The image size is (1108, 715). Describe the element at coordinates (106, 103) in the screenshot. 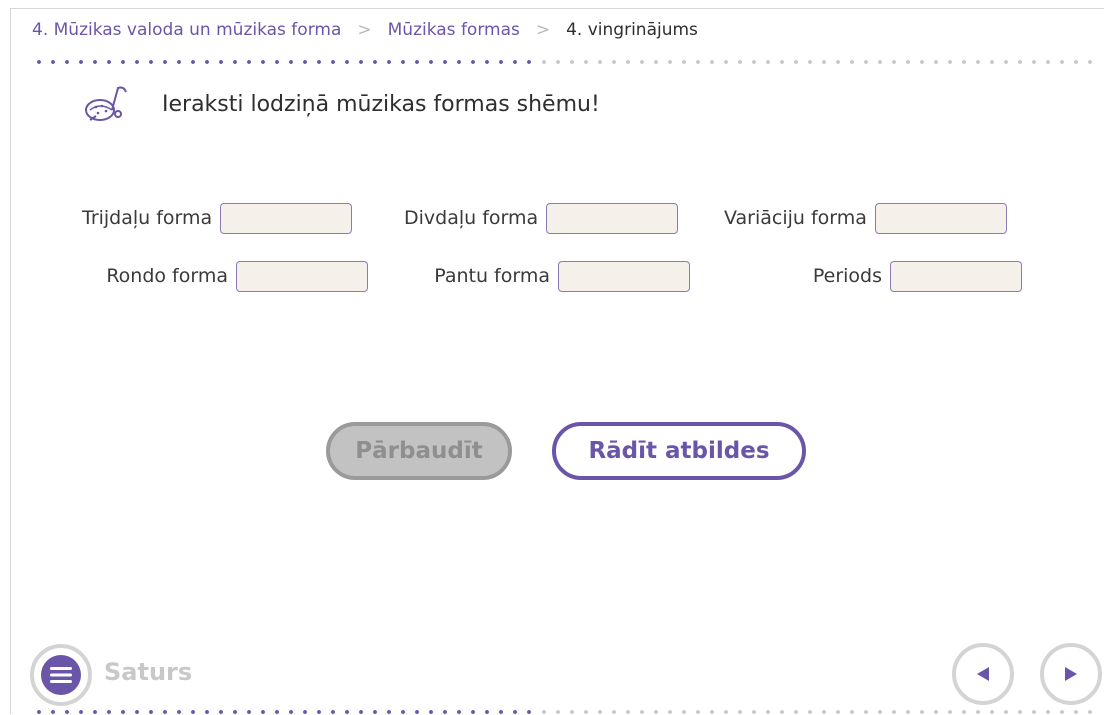

I see `music-note-icon` at that location.